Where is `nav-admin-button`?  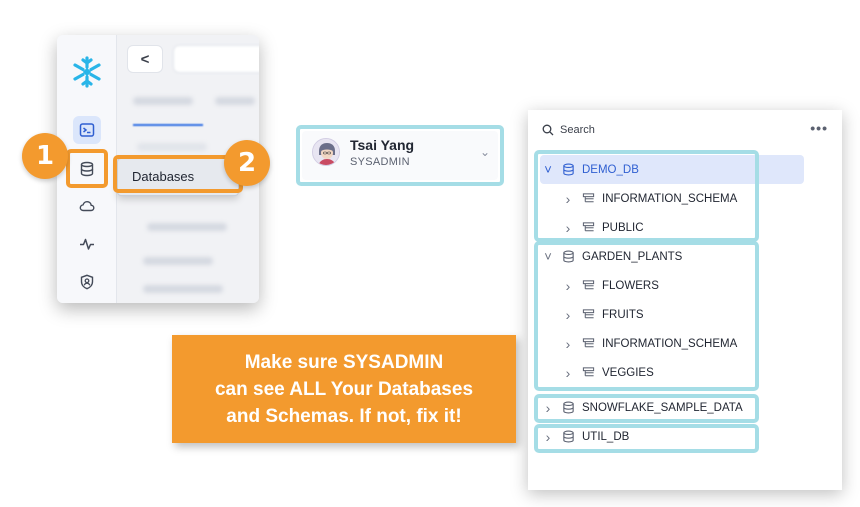
nav-admin-button is located at coordinates (87, 282).